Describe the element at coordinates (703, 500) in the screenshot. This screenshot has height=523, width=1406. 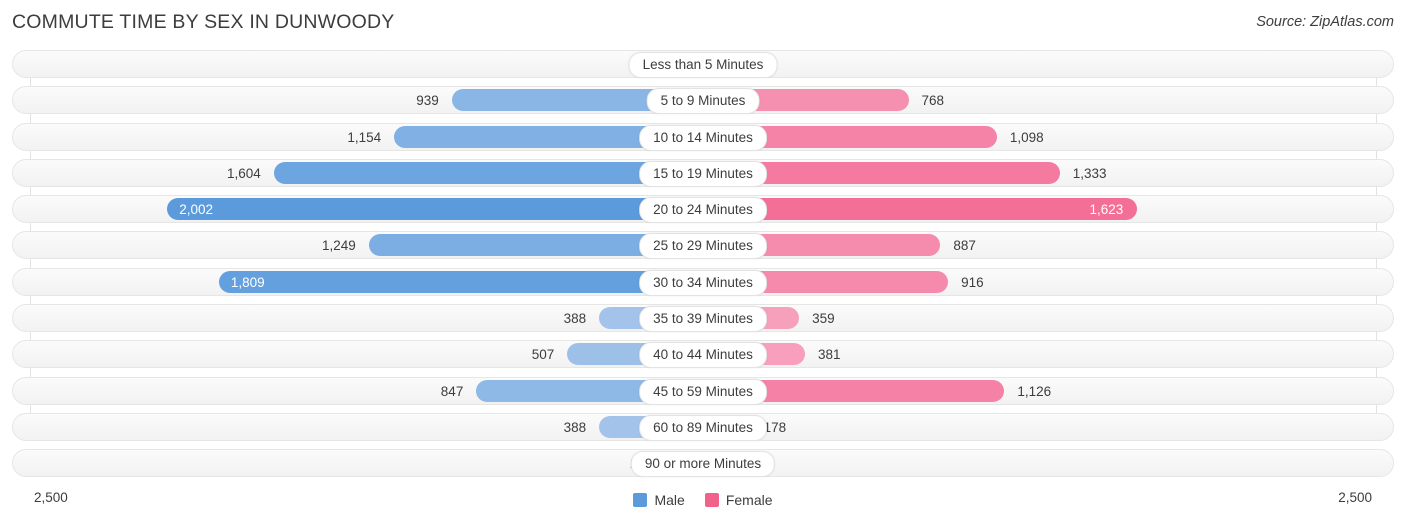
I see `chart-legend: Male Female` at that location.